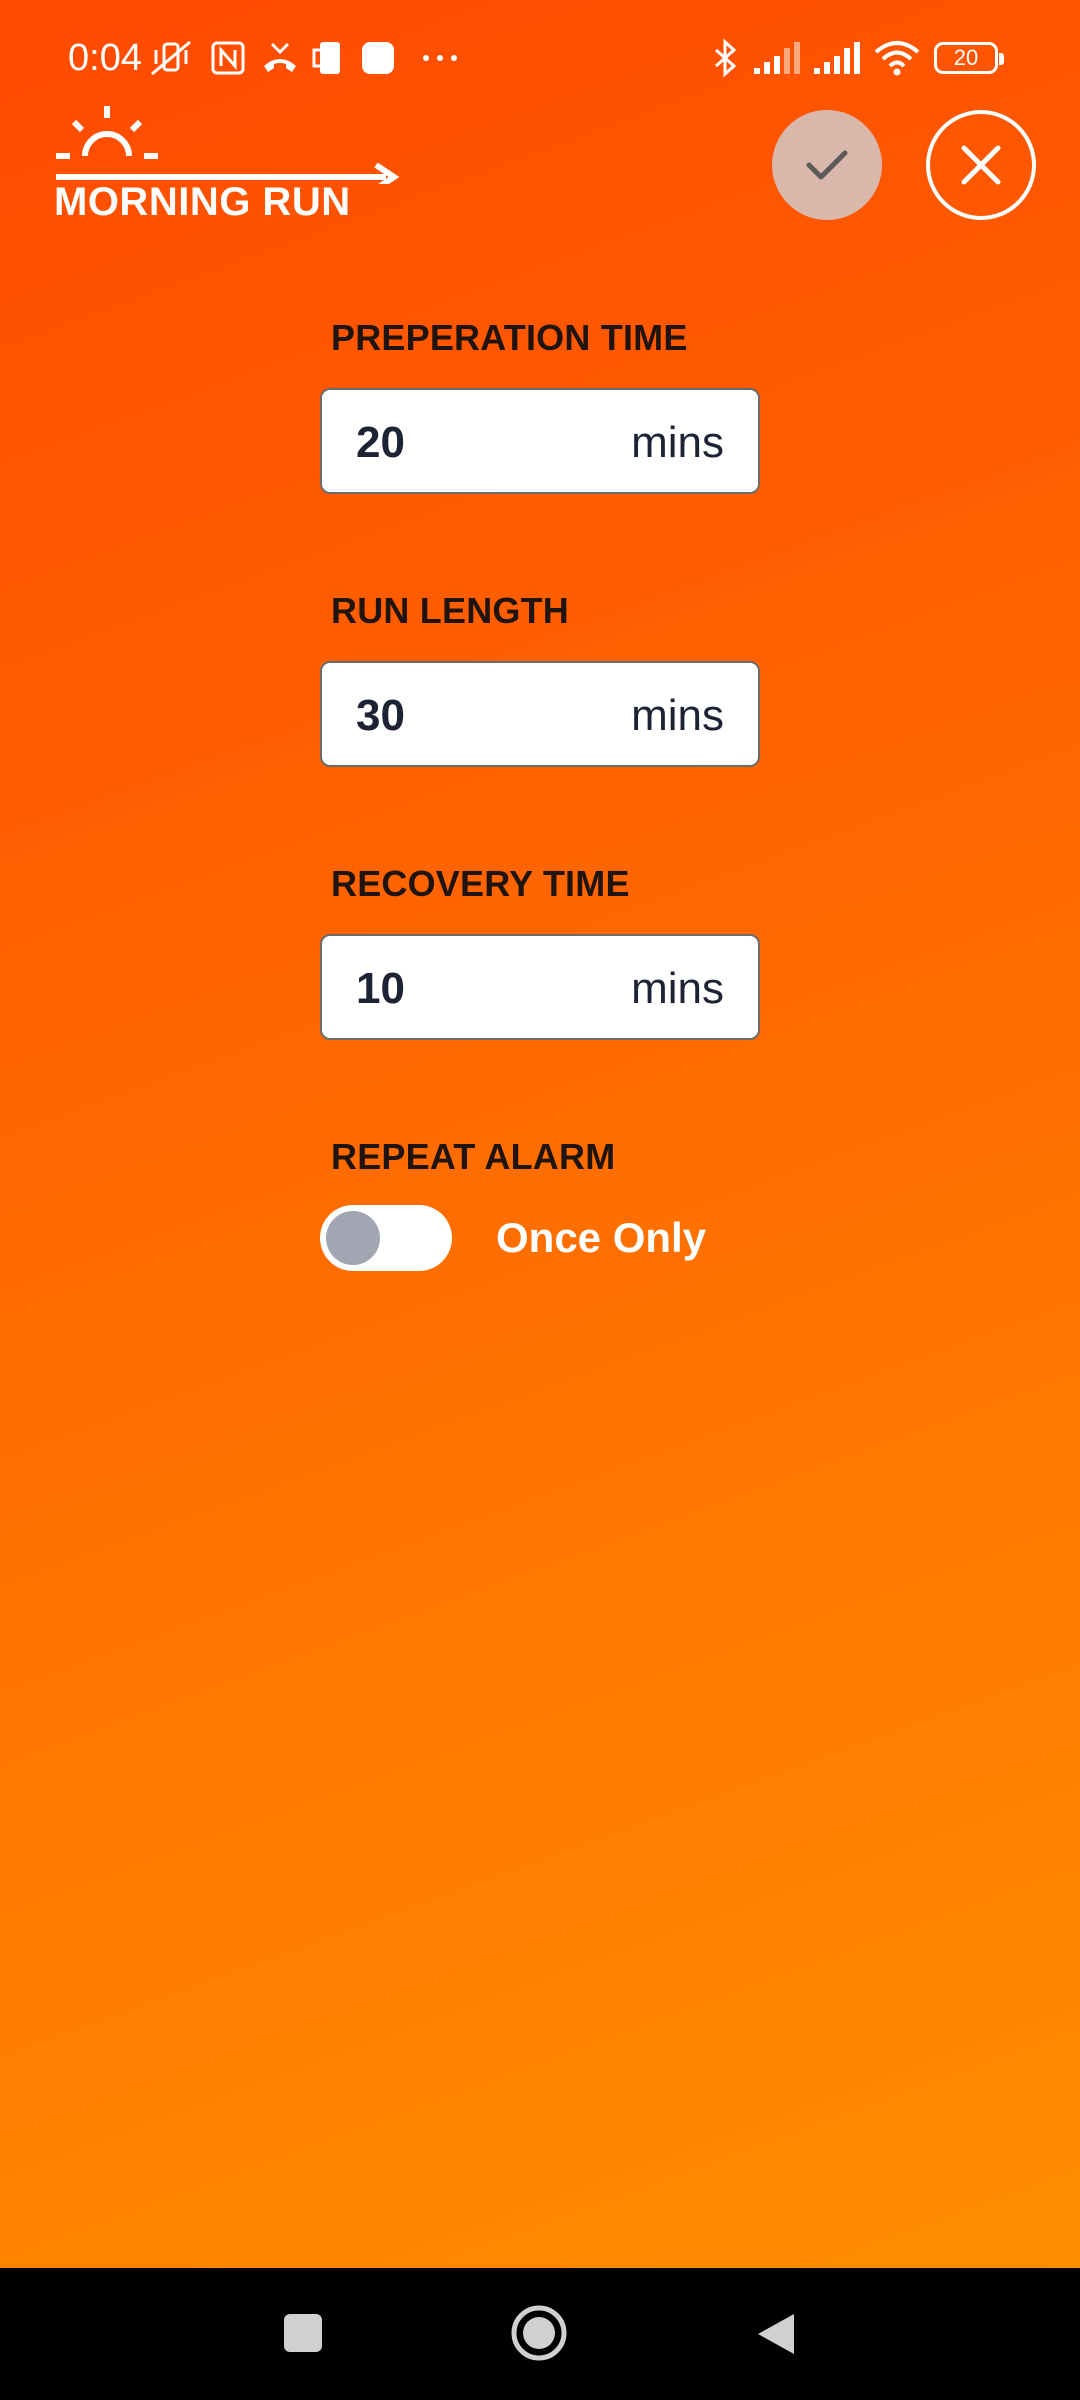  What do you see at coordinates (776, 2336) in the screenshot?
I see `back-icon` at bounding box center [776, 2336].